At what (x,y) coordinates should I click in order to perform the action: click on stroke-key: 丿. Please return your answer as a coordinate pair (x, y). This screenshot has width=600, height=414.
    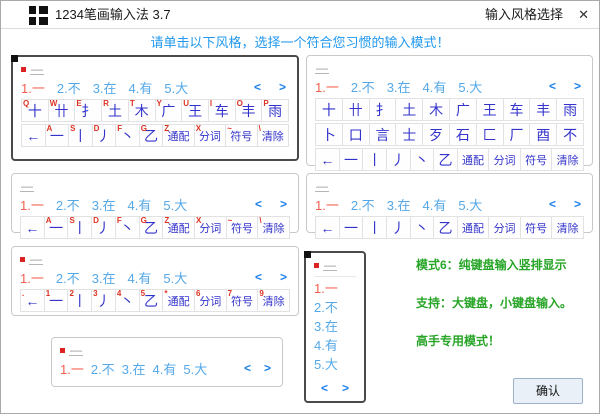
    Looking at the image, I should click on (398, 227).